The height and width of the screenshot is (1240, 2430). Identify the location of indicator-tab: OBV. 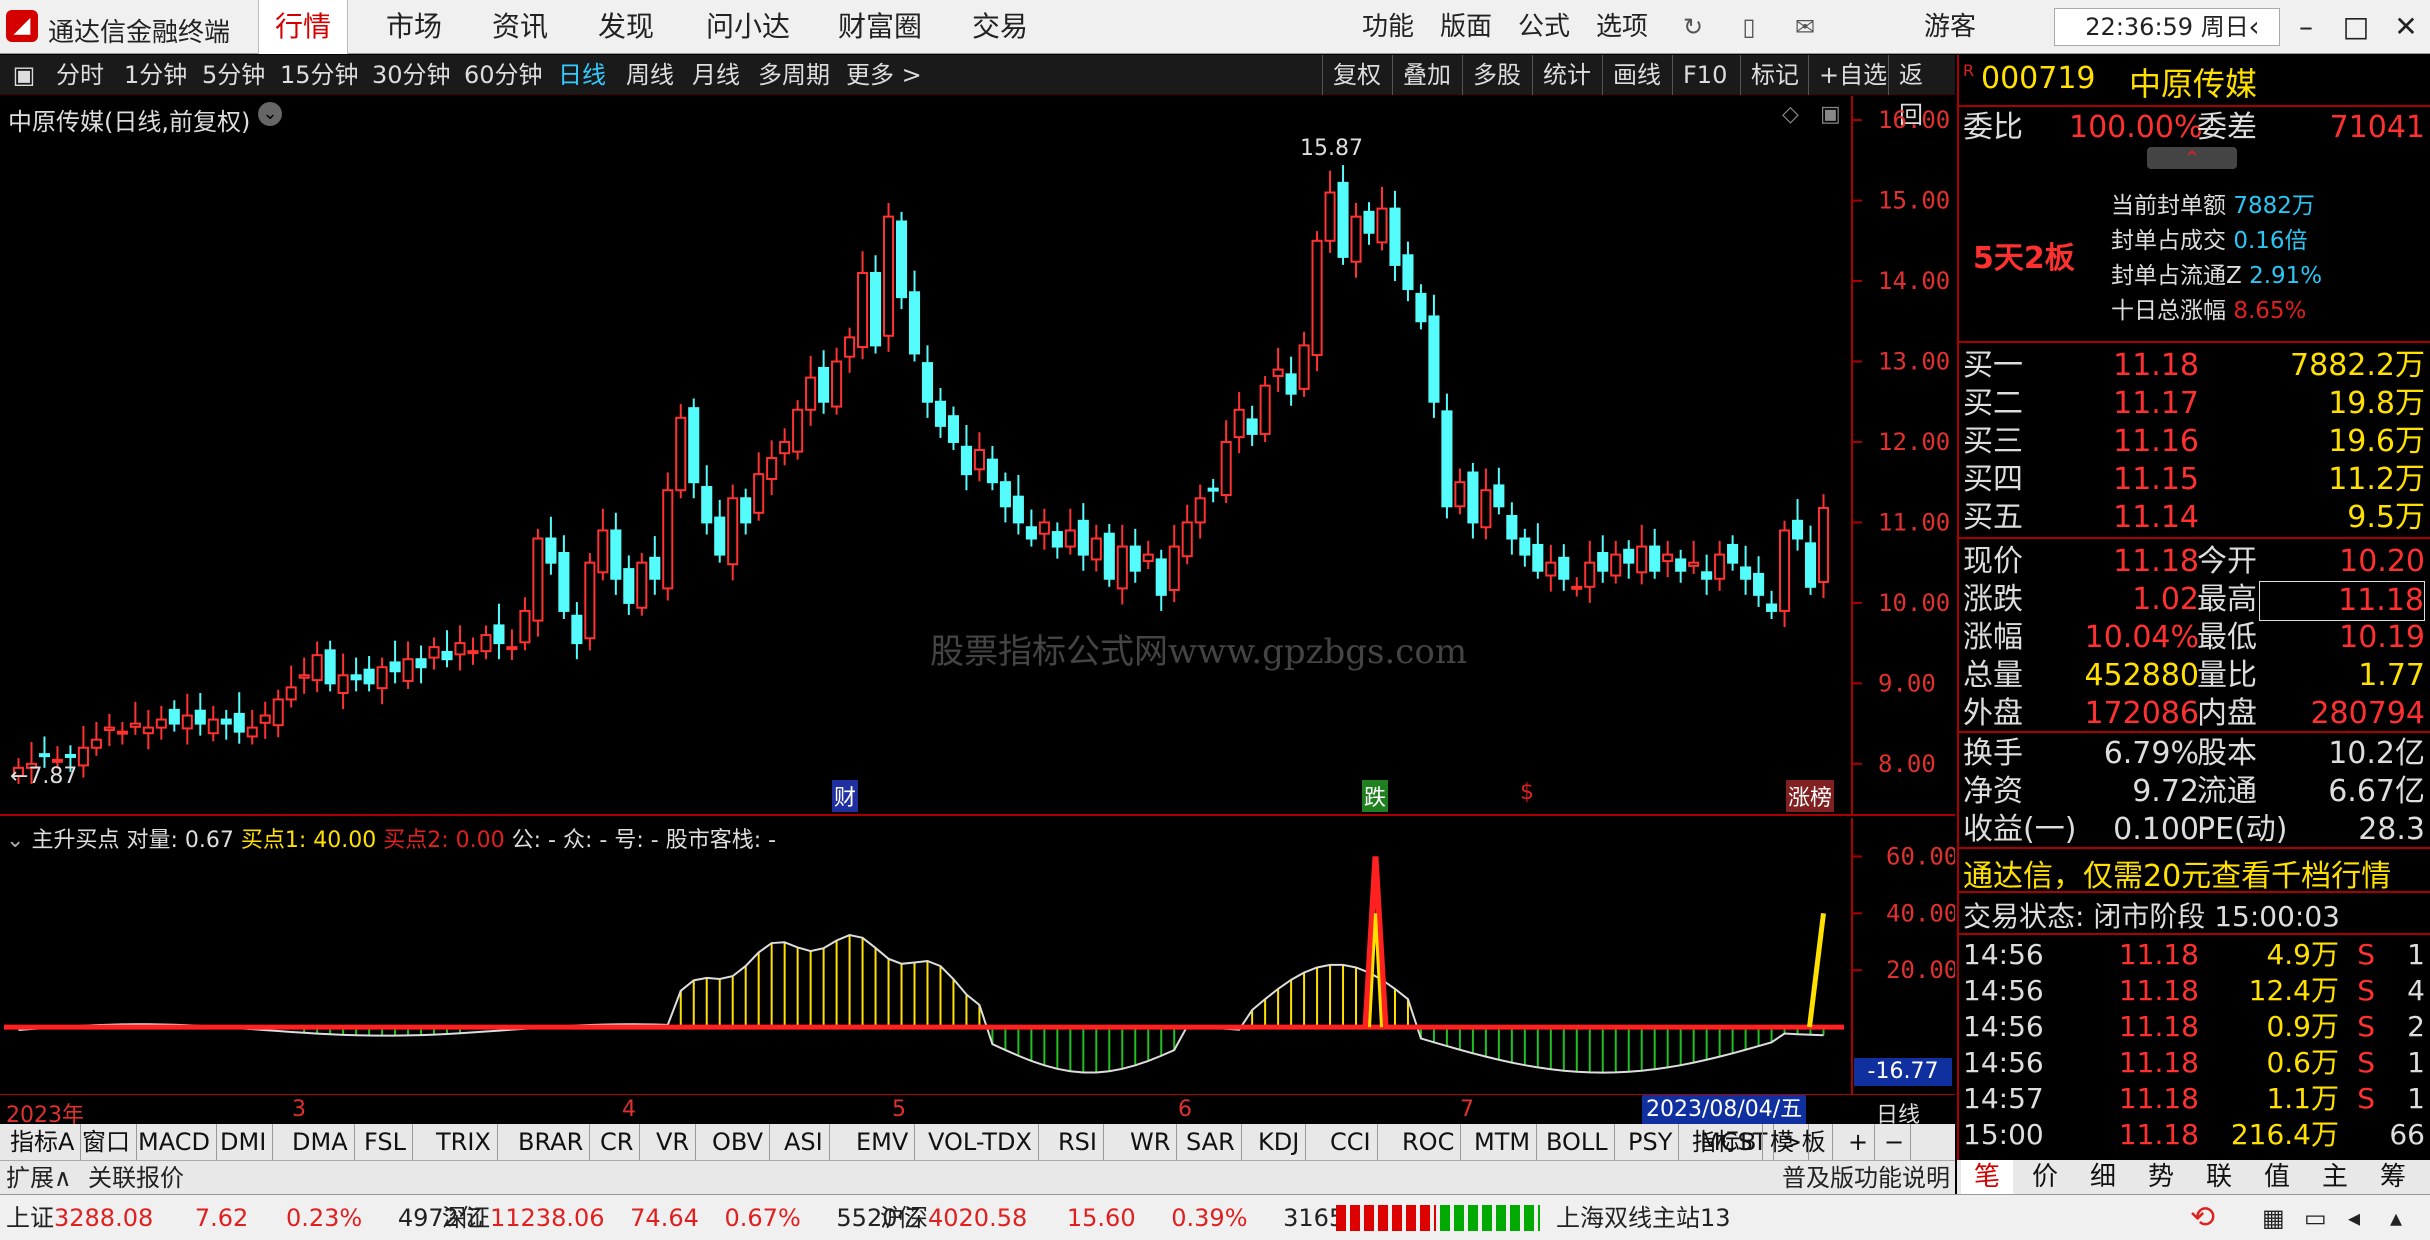
(738, 1142).